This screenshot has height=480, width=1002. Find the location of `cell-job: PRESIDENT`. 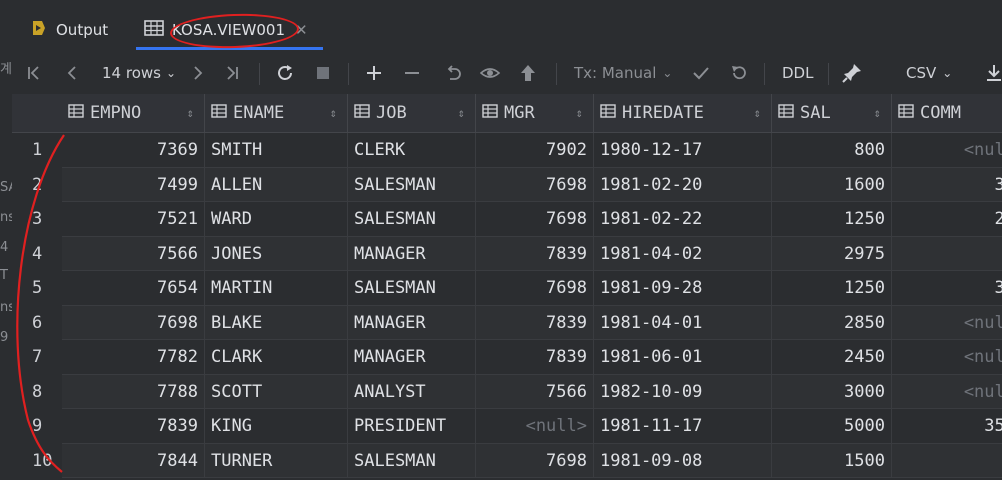

cell-job: PRESIDENT is located at coordinates (412, 426).